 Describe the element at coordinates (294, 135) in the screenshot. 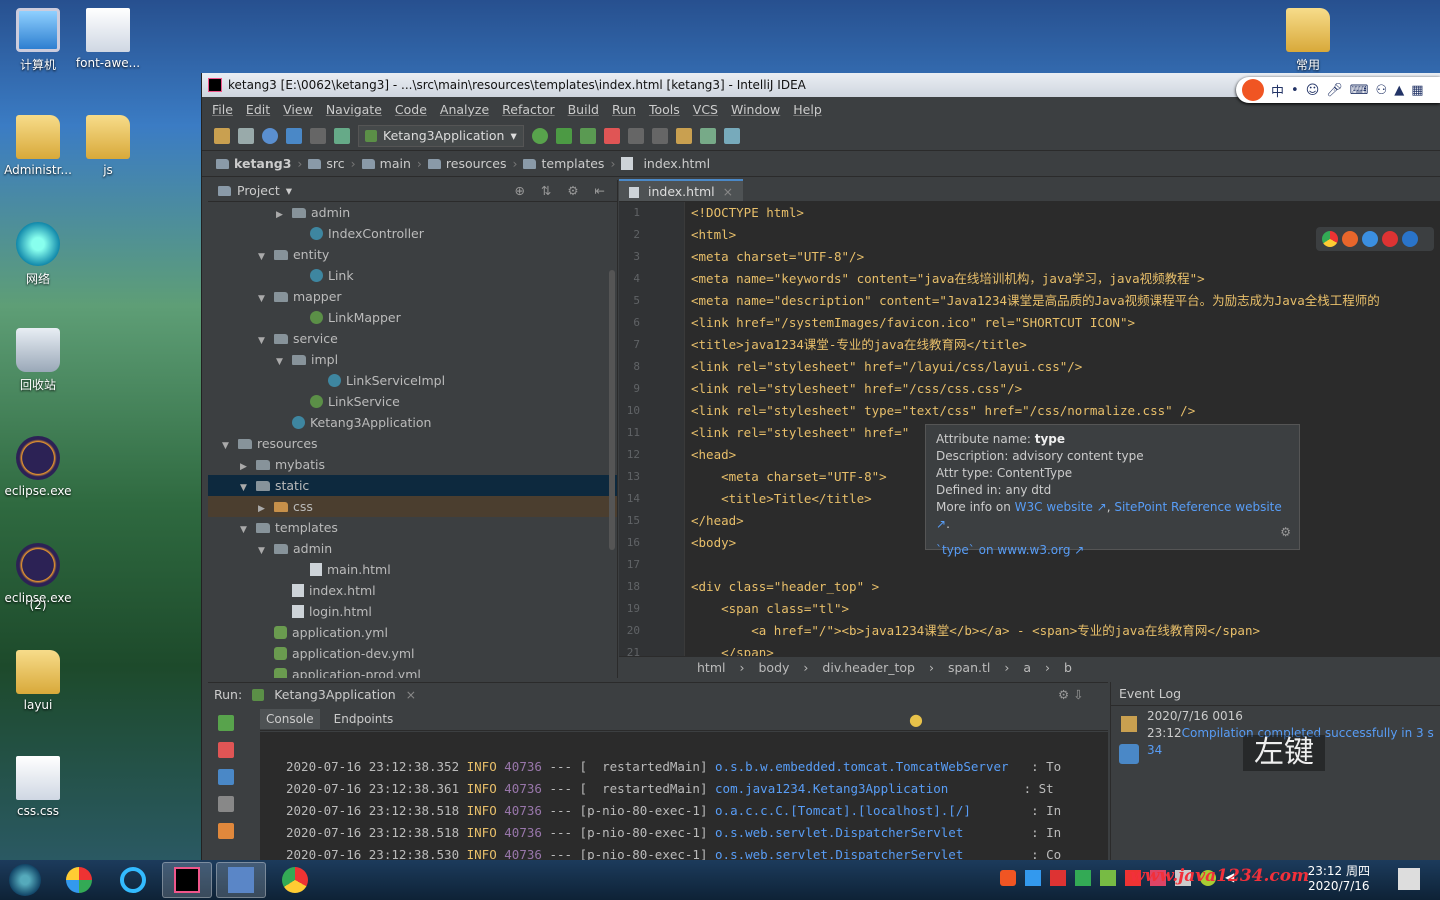

I see `back-icon` at that location.